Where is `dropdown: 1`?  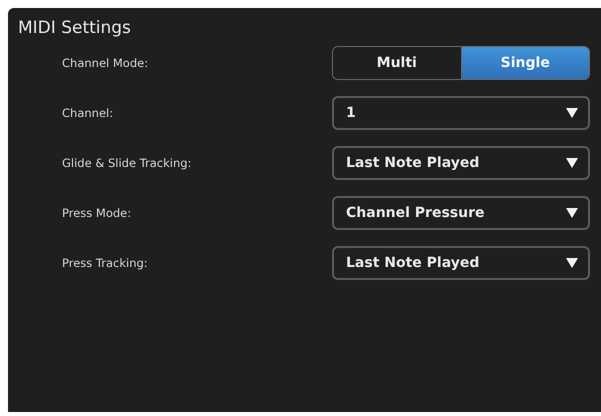 dropdown: 1 is located at coordinates (461, 113).